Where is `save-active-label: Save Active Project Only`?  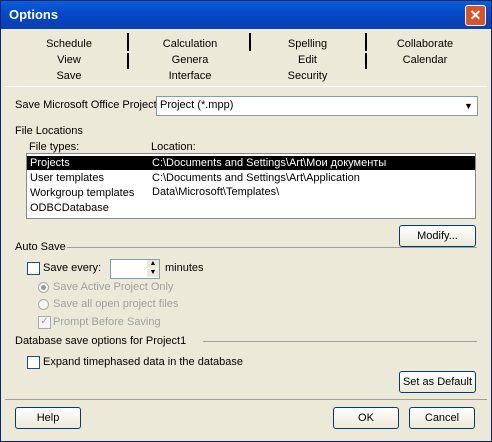
save-active-label: Save Active Project Only is located at coordinates (113, 287).